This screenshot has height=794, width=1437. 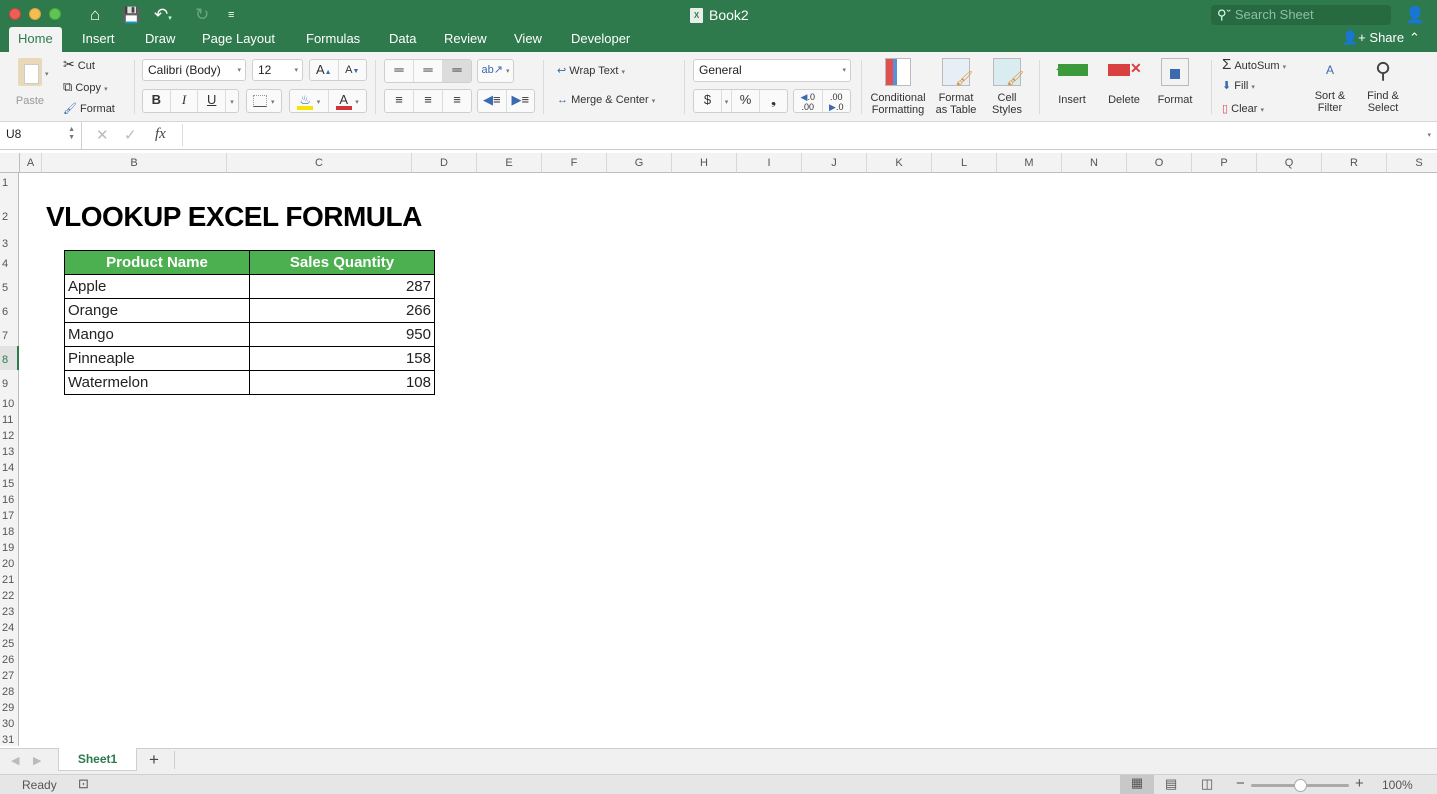 What do you see at coordinates (9, 626) in the screenshot?
I see `row-header-24: 24` at bounding box center [9, 626].